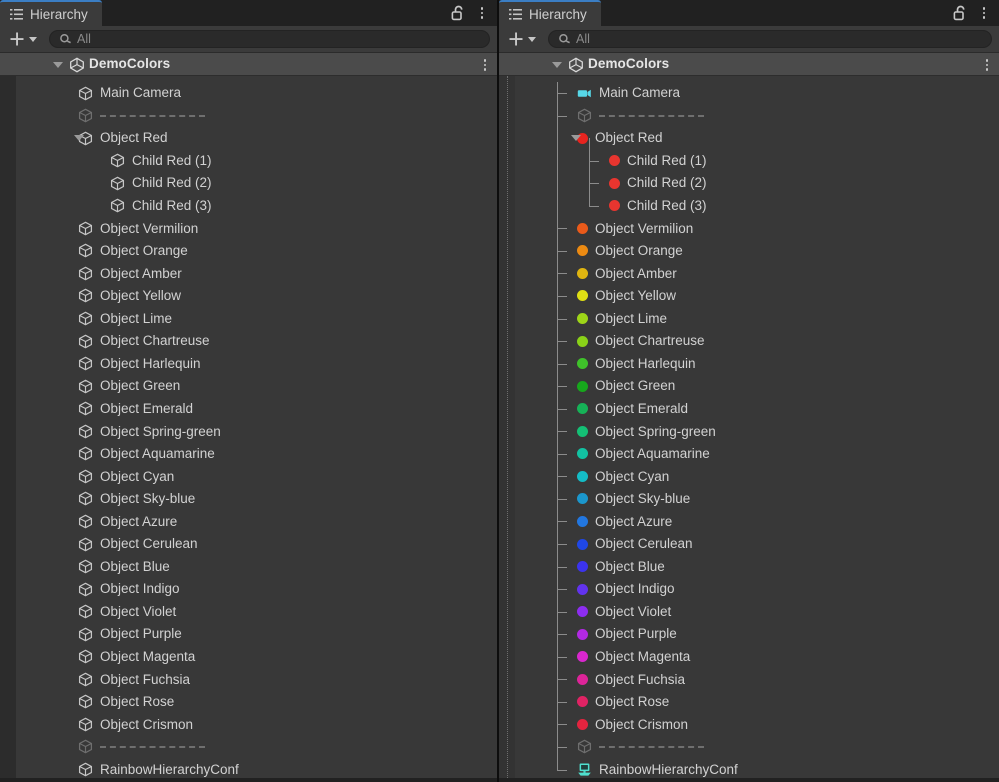 This screenshot has width=999, height=782. Describe the element at coordinates (137, 702) in the screenshot. I see `tree-row-label: Object Rose` at that location.